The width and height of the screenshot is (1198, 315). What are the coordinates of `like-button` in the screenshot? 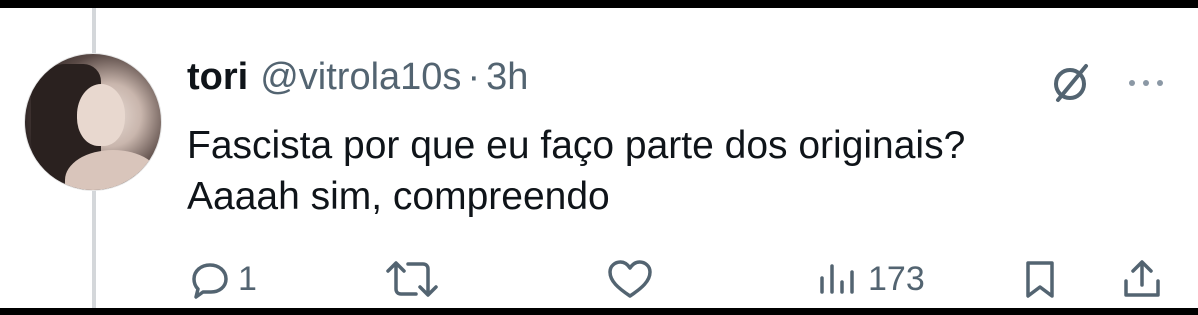 It's located at (630, 279).